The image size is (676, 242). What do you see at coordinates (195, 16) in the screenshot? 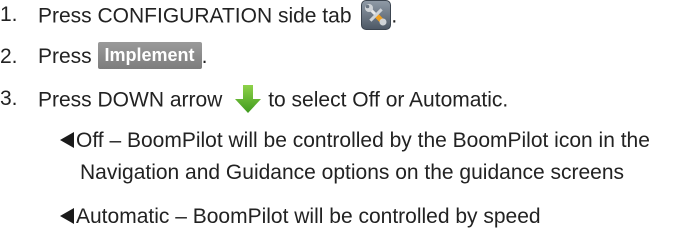
I see `step-text: Press CONFIGURATION side tab` at bounding box center [195, 16].